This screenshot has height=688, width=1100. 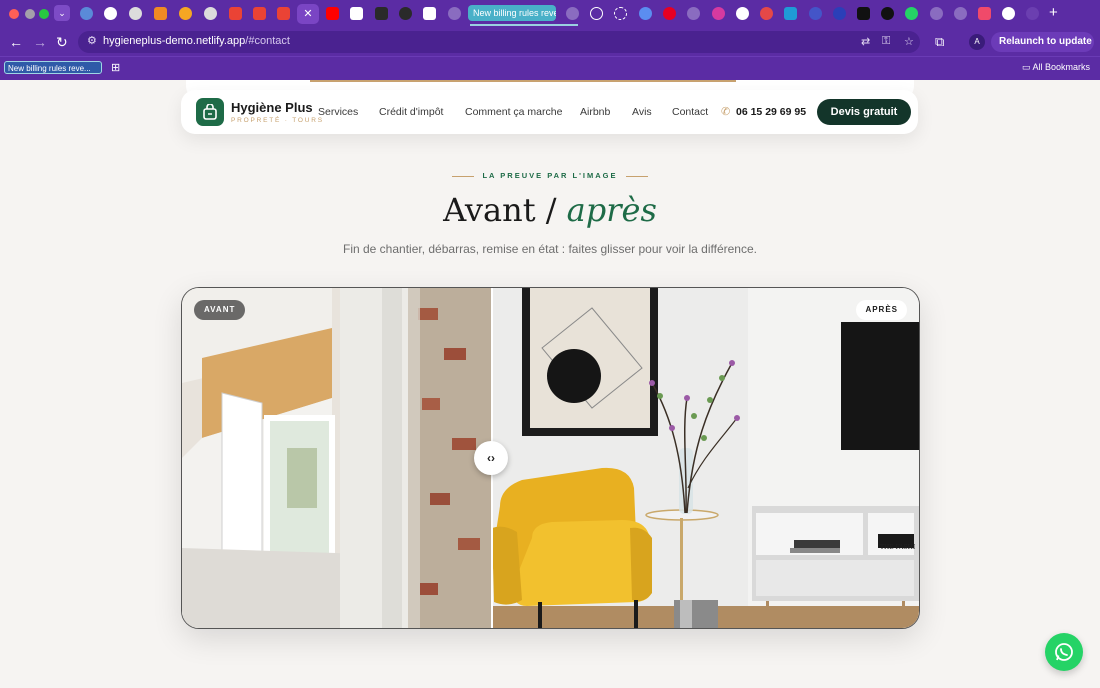 What do you see at coordinates (865, 41) in the screenshot?
I see `translate-icon: ⇄` at bounding box center [865, 41].